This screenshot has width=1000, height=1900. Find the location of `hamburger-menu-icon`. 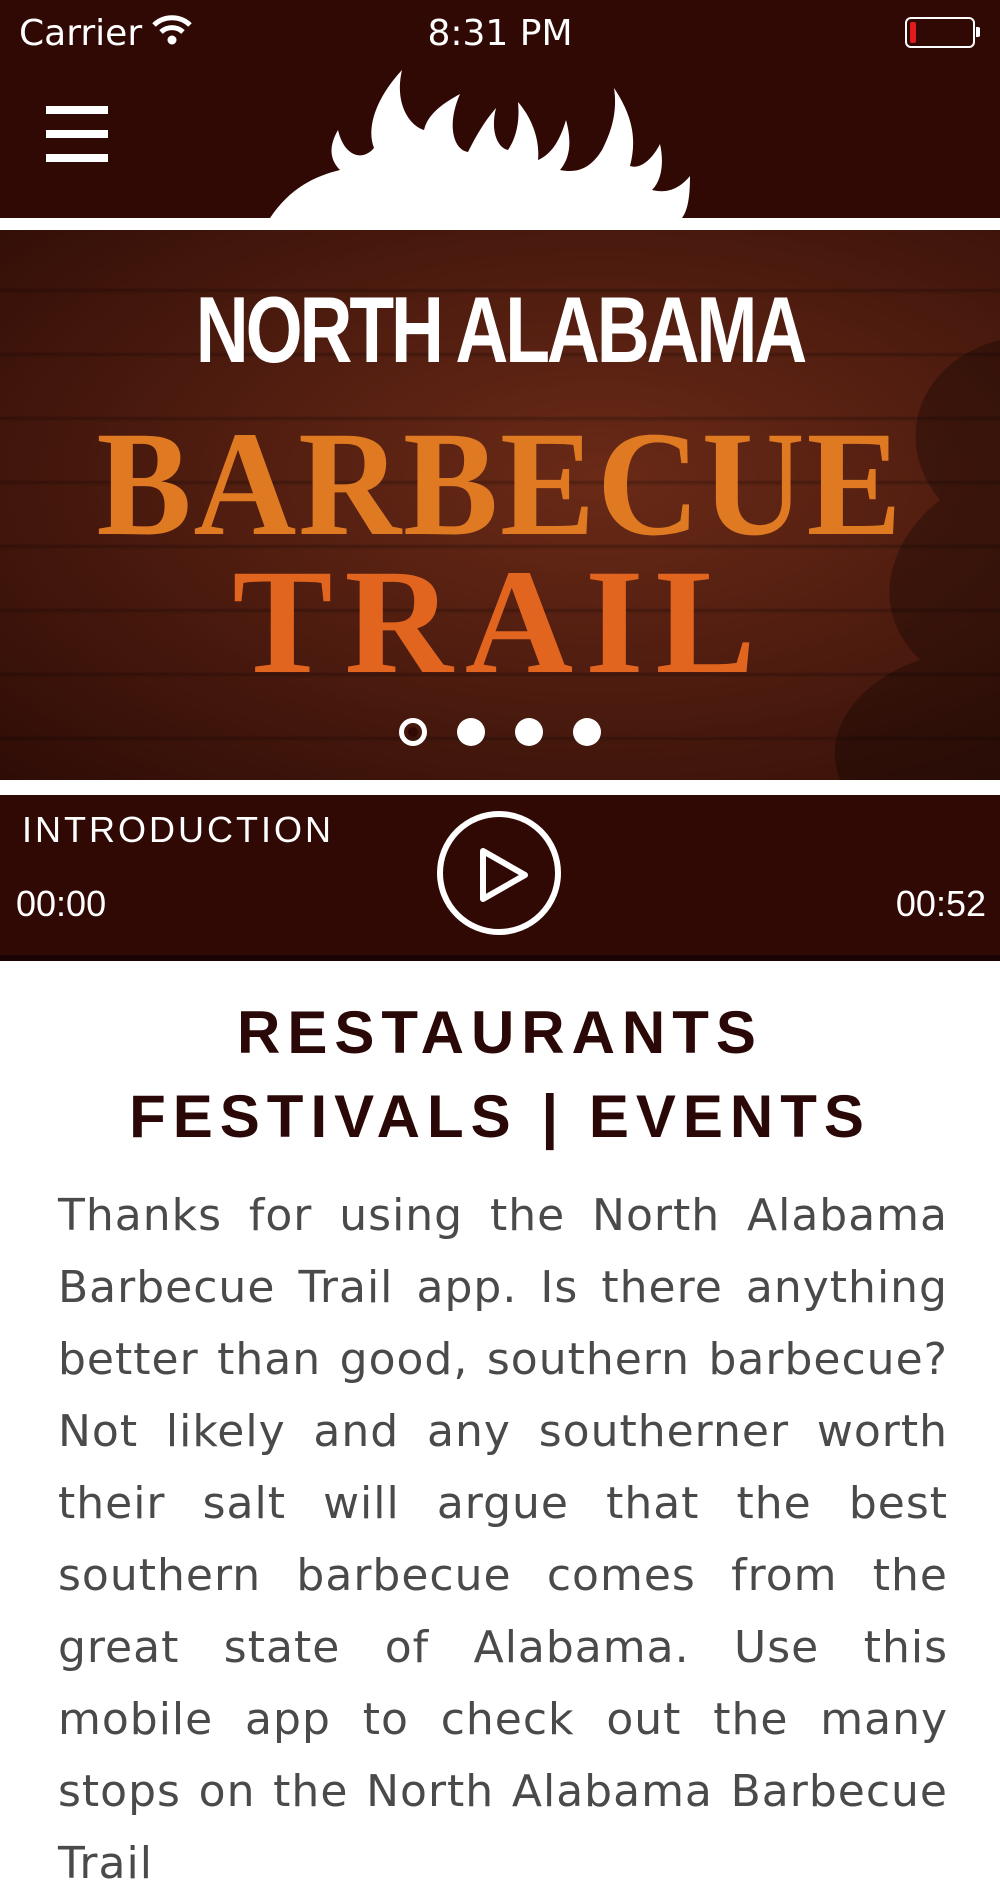

hamburger-menu-icon is located at coordinates (77, 134).